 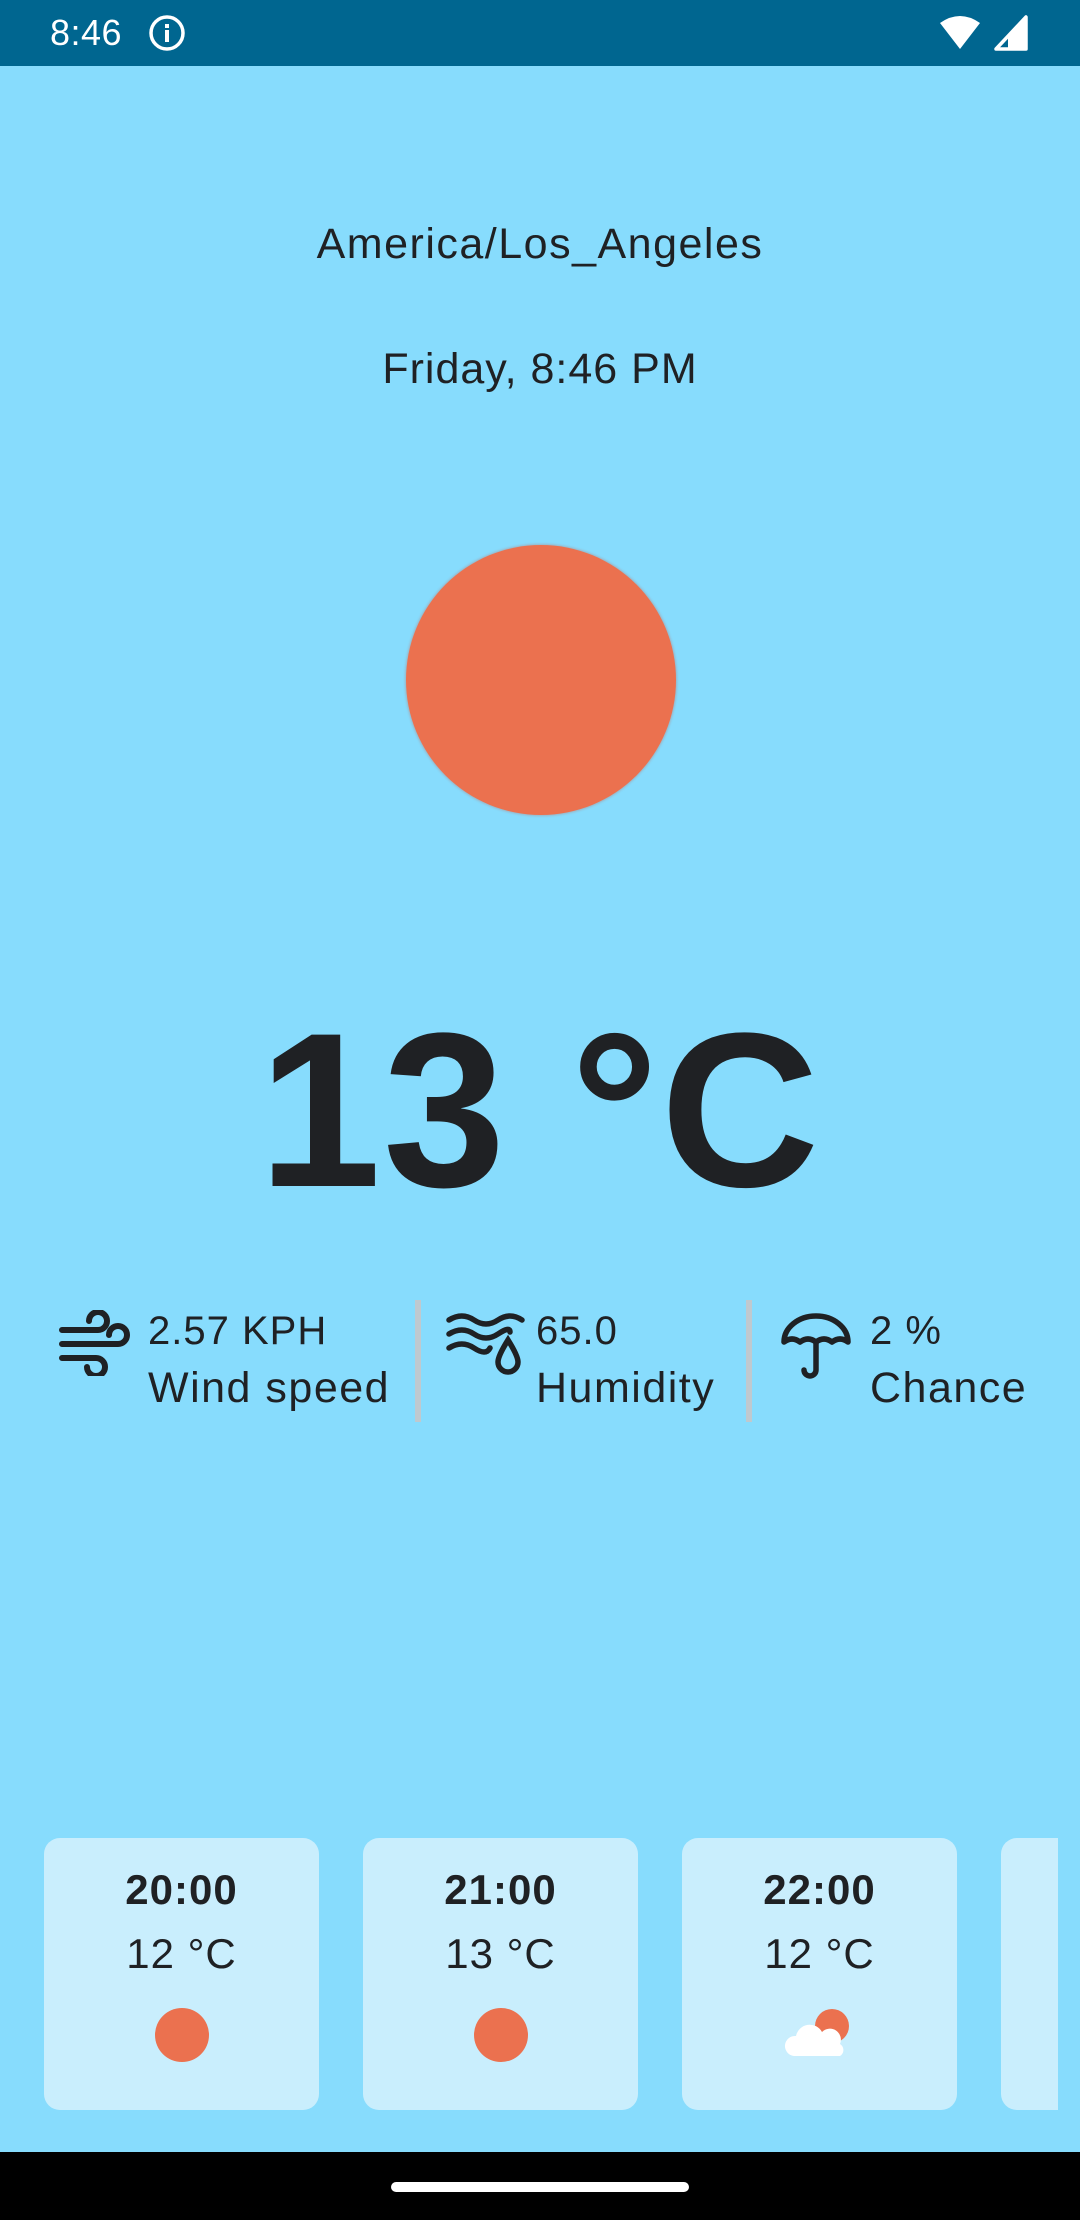 I want to click on current-temperature: 13 °C, so click(x=540, y=1110).